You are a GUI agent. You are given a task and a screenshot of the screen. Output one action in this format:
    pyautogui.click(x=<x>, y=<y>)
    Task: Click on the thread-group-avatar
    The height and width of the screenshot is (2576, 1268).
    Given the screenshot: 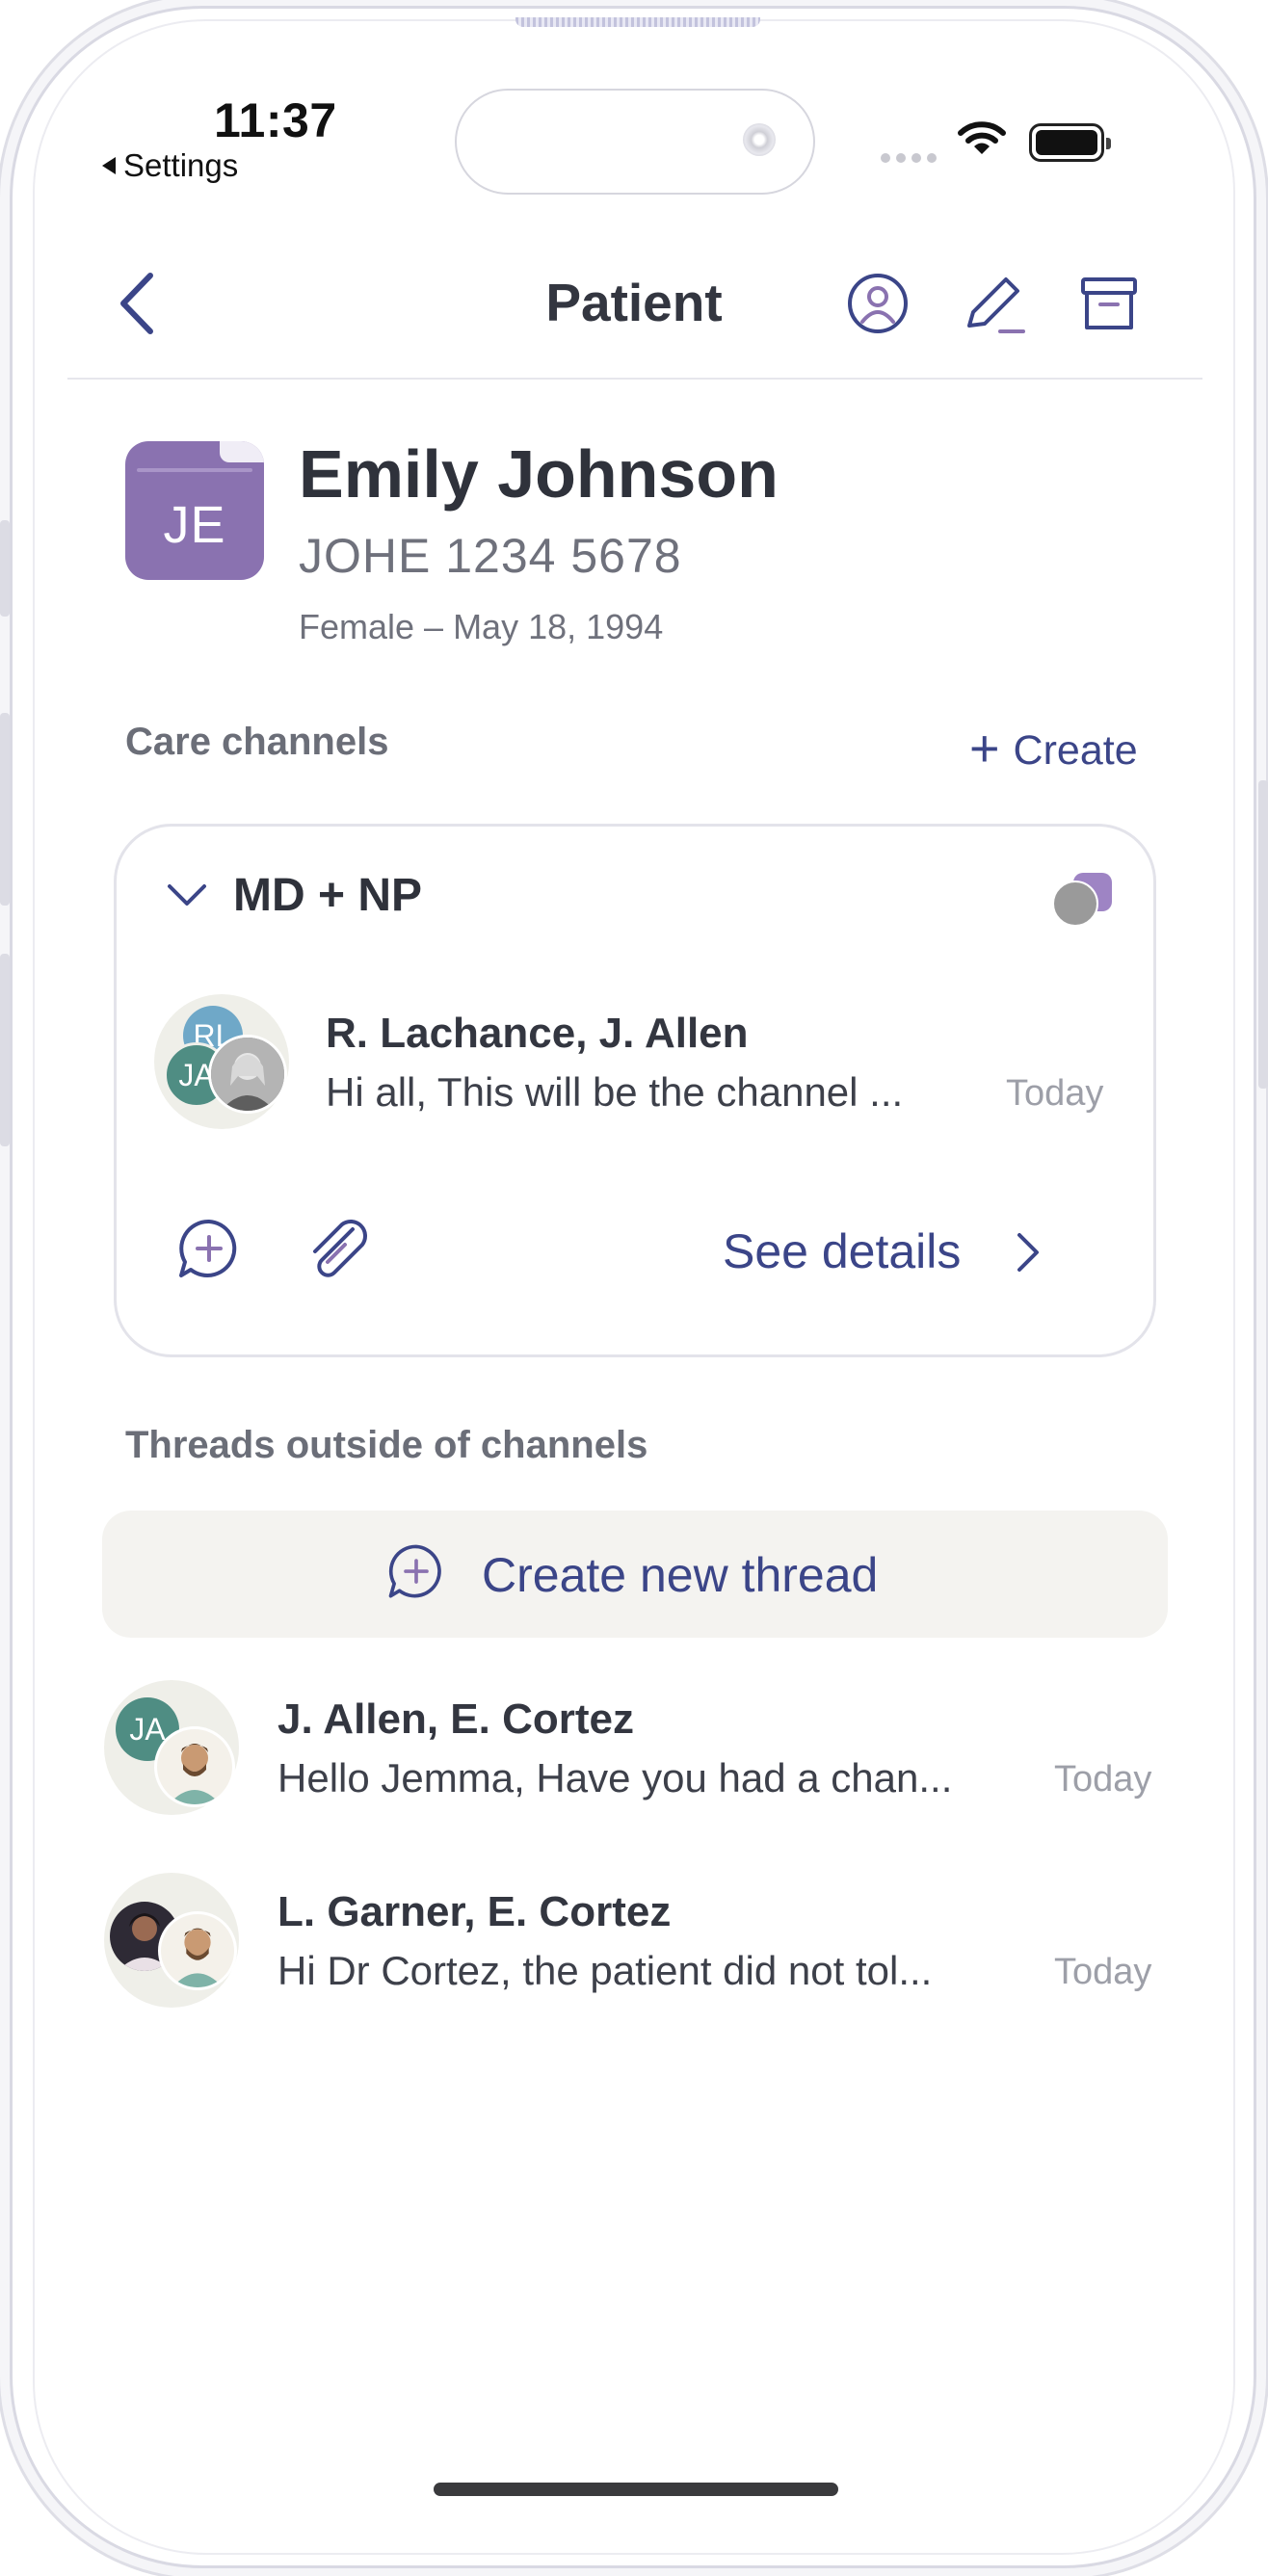 What is the action you would take?
    pyautogui.click(x=171, y=1941)
    